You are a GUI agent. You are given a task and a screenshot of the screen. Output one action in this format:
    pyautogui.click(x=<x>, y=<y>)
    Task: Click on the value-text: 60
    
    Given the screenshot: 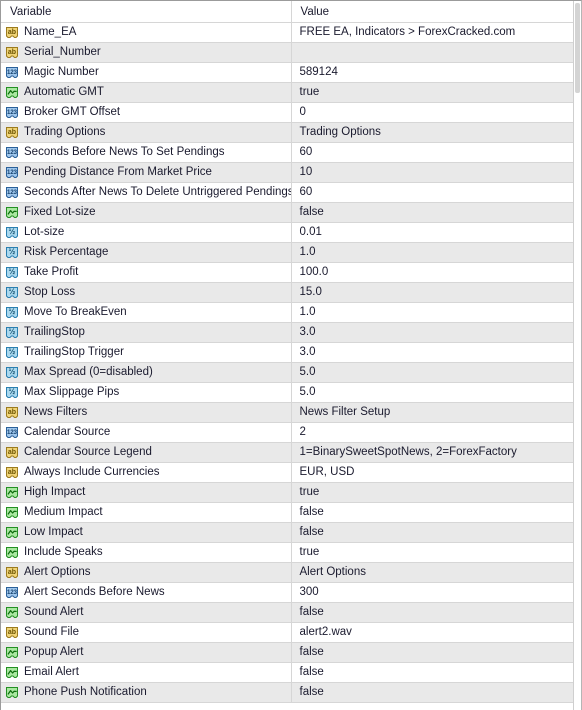 What is the action you would take?
    pyautogui.click(x=433, y=192)
    